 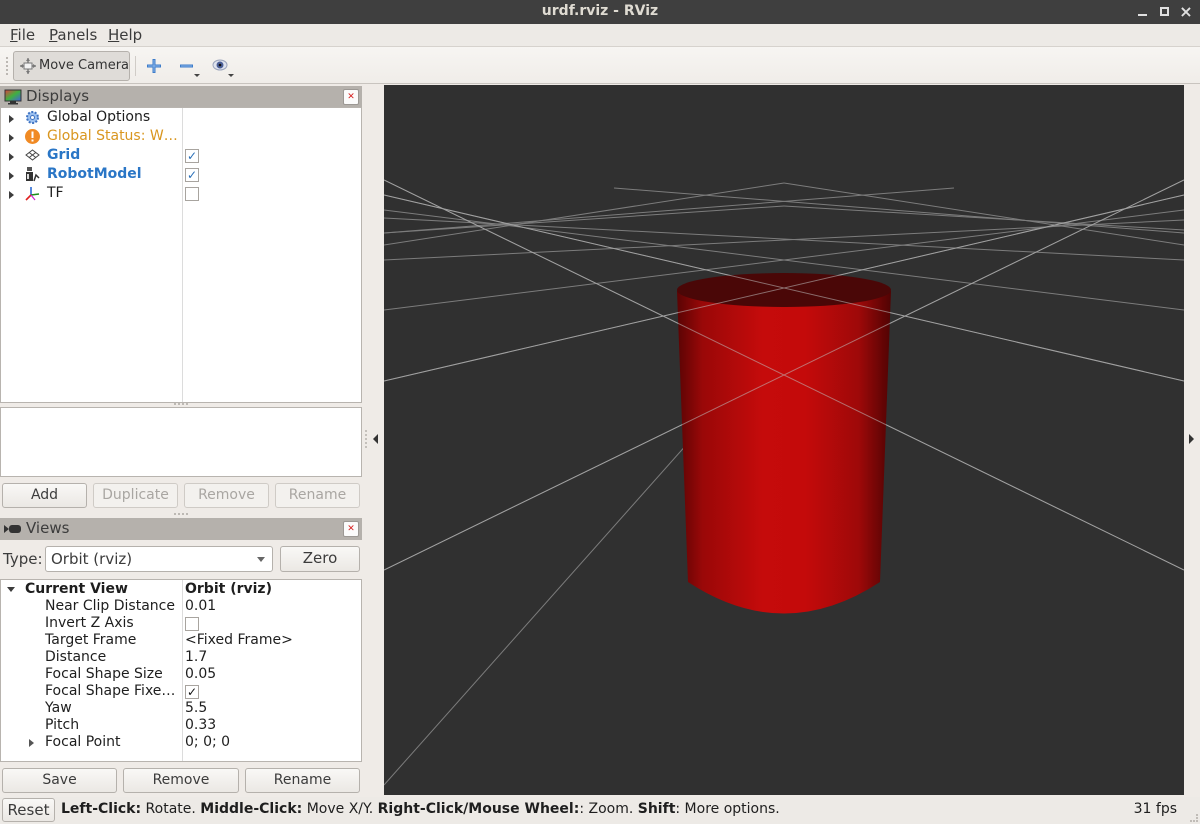 I want to click on menu-panels: Panels, so click(x=73, y=35).